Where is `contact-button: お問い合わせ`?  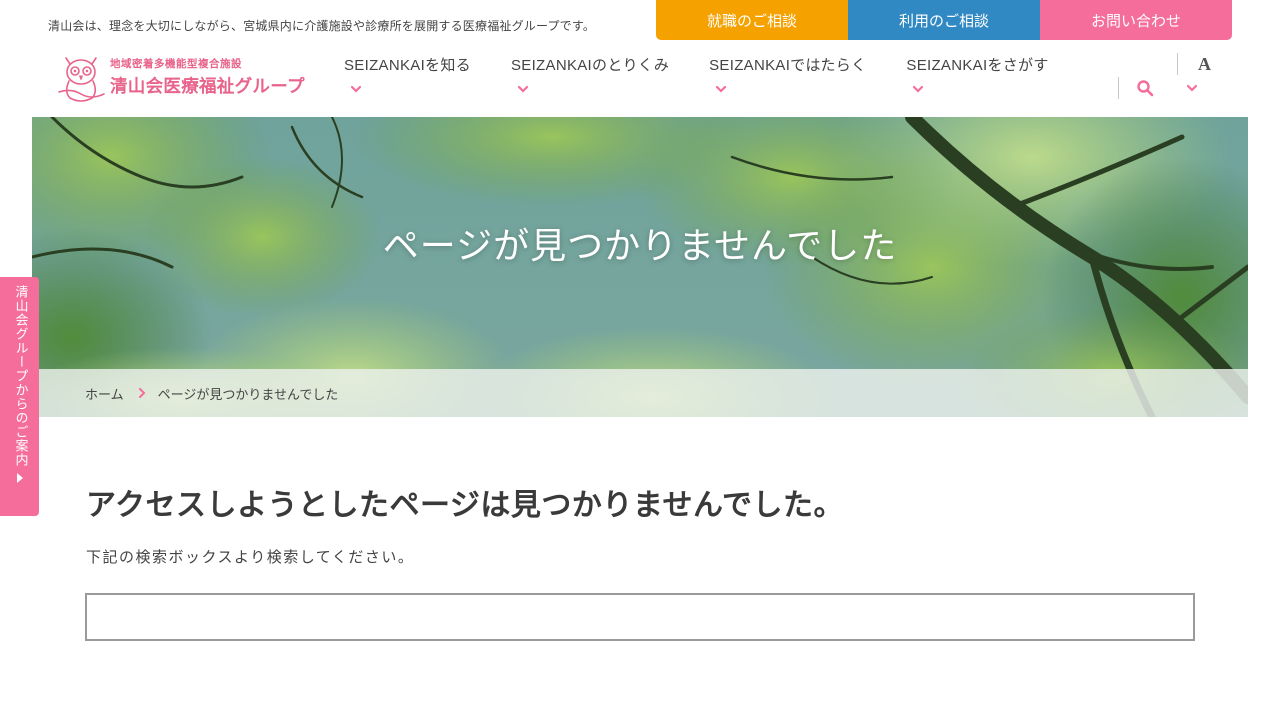 contact-button: お問い合わせ is located at coordinates (1136, 20).